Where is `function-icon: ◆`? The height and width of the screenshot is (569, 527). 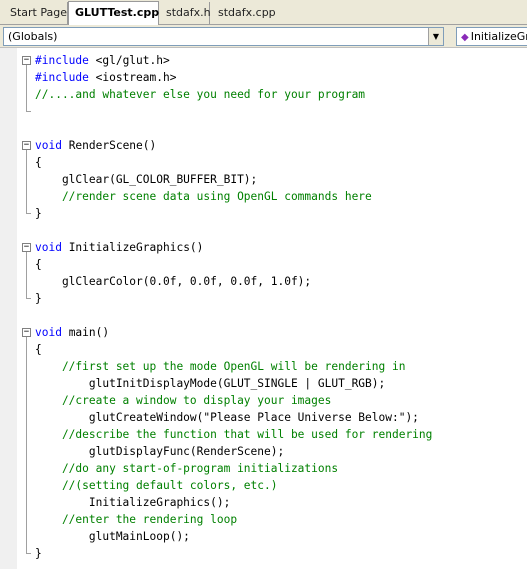 function-icon: ◆ is located at coordinates (465, 37).